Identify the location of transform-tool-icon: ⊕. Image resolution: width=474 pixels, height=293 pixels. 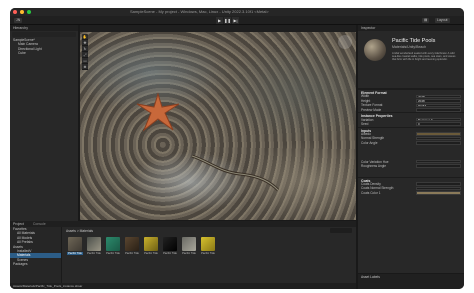
(85, 67).